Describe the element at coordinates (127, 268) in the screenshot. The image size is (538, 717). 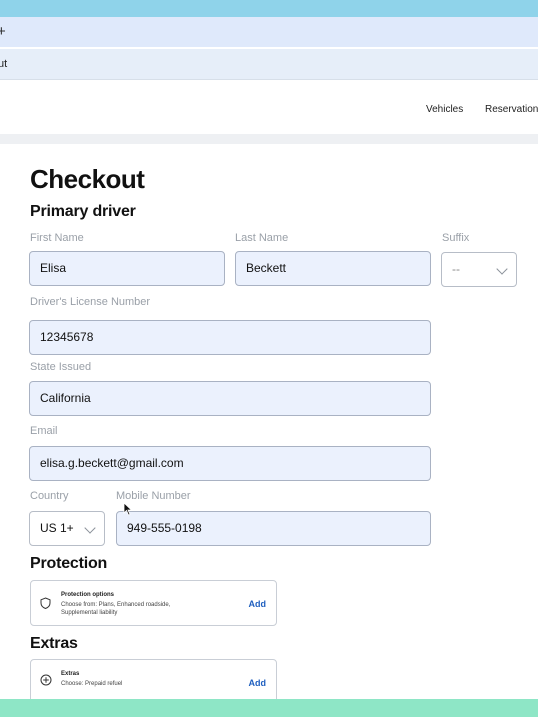
I see `first-name-field: Elisa` at that location.